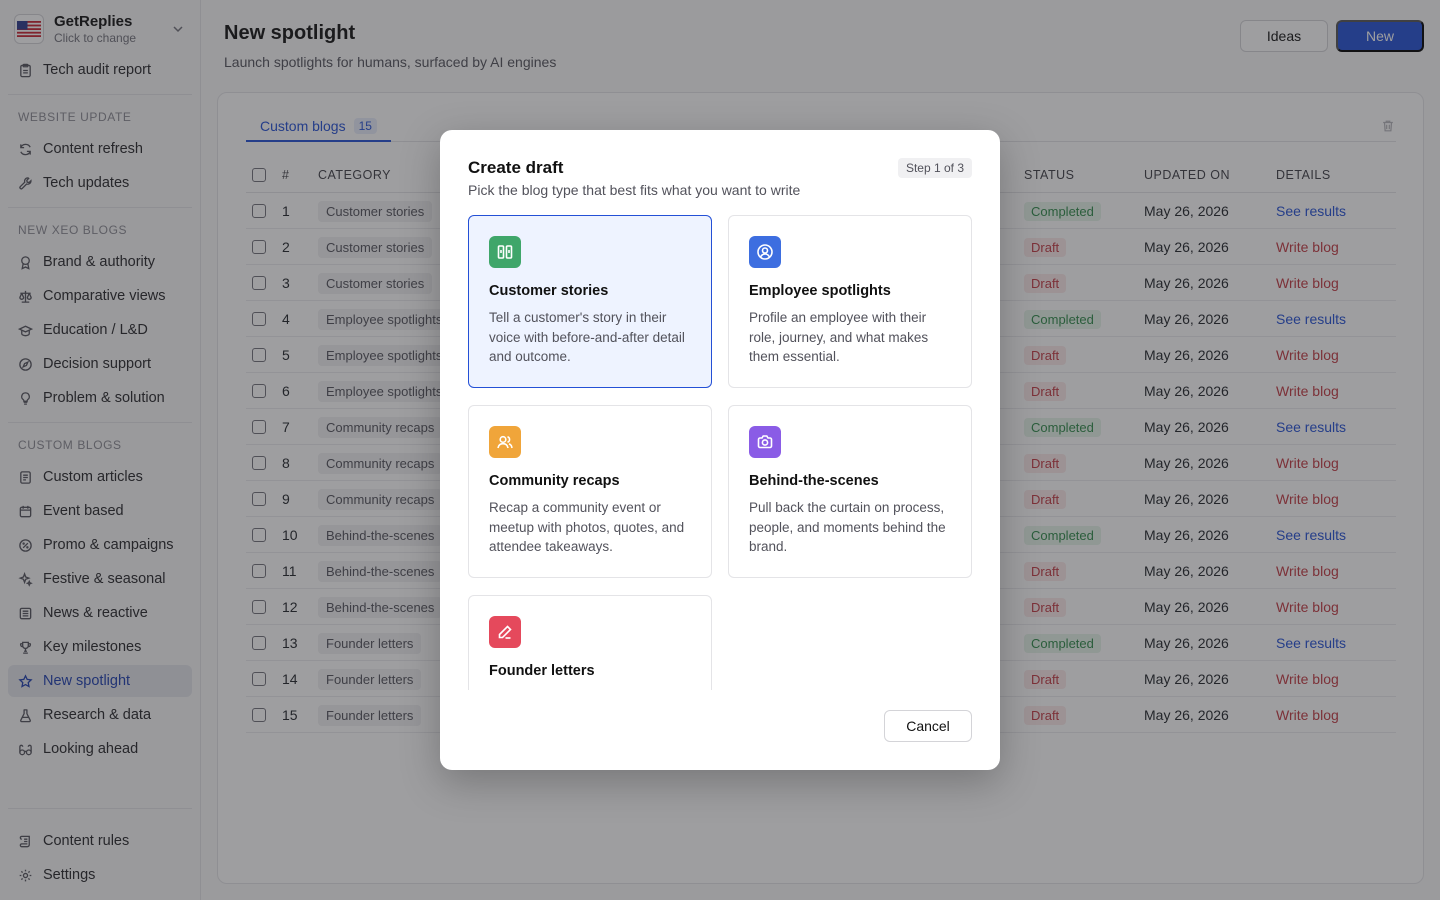 This screenshot has height=900, width=1440. I want to click on users-icon, so click(505, 442).